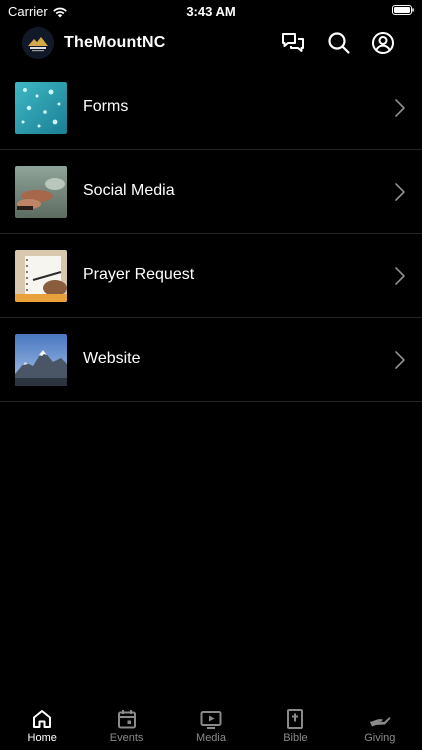 The height and width of the screenshot is (750, 422). Describe the element at coordinates (295, 719) in the screenshot. I see `bible-icon` at that location.